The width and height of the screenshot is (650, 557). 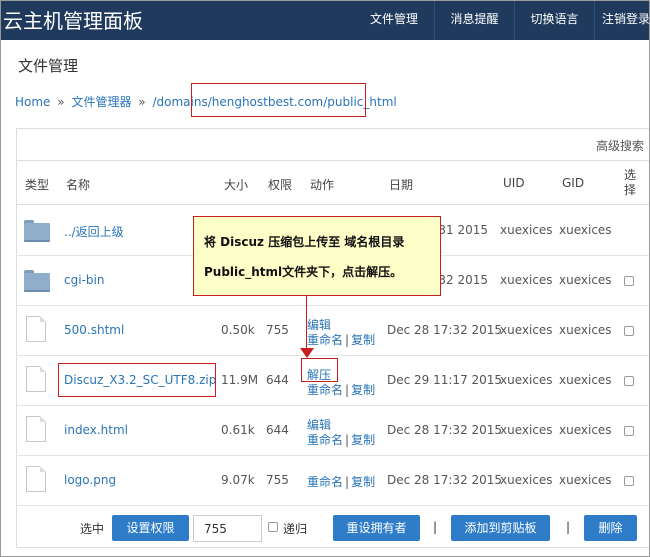 I want to click on file-name-link: index.html, so click(x=96, y=430).